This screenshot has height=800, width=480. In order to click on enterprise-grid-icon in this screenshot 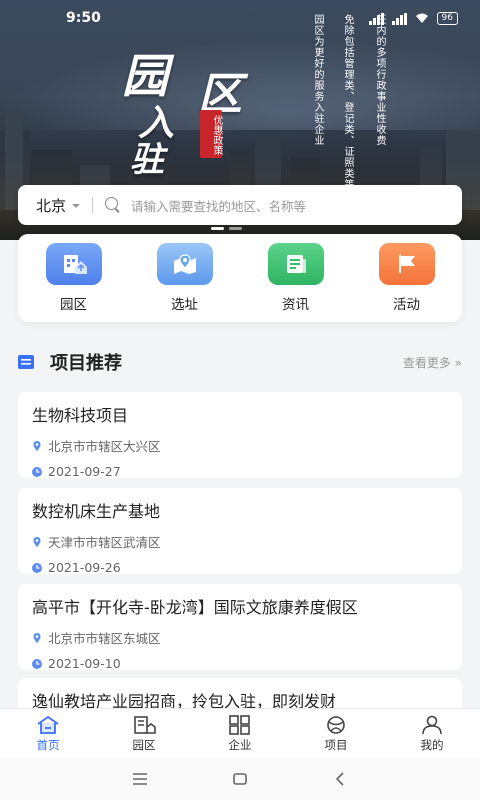, I will do `click(239, 724)`.